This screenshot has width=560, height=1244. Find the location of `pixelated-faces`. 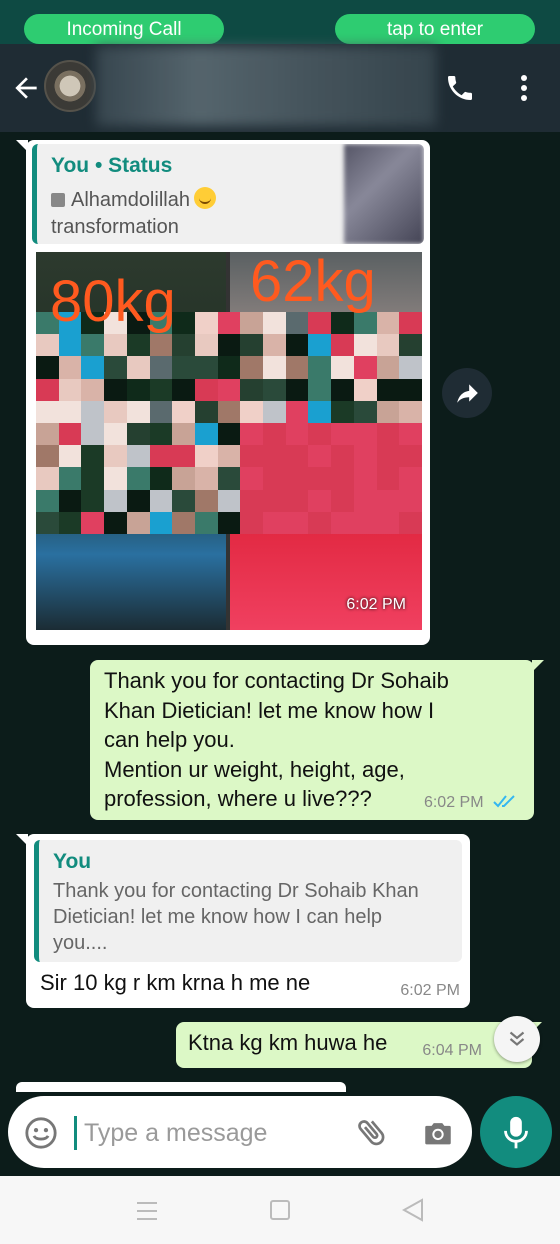

pixelated-faces is located at coordinates (229, 423).